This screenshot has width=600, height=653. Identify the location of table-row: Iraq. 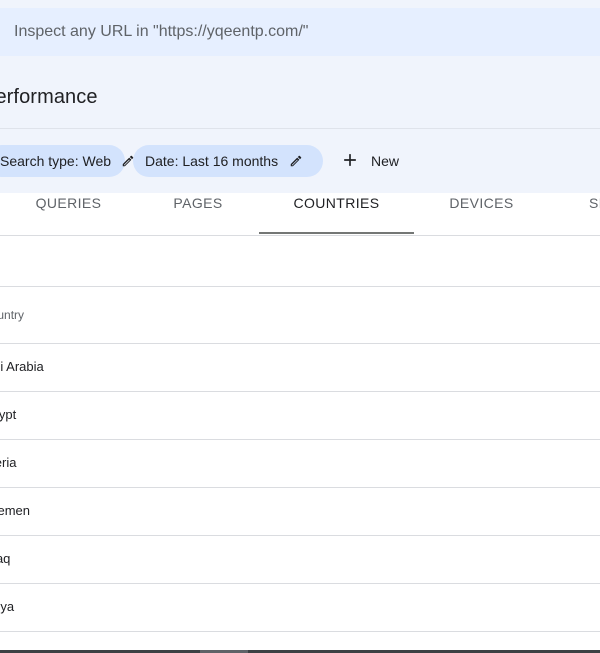
(300, 559).